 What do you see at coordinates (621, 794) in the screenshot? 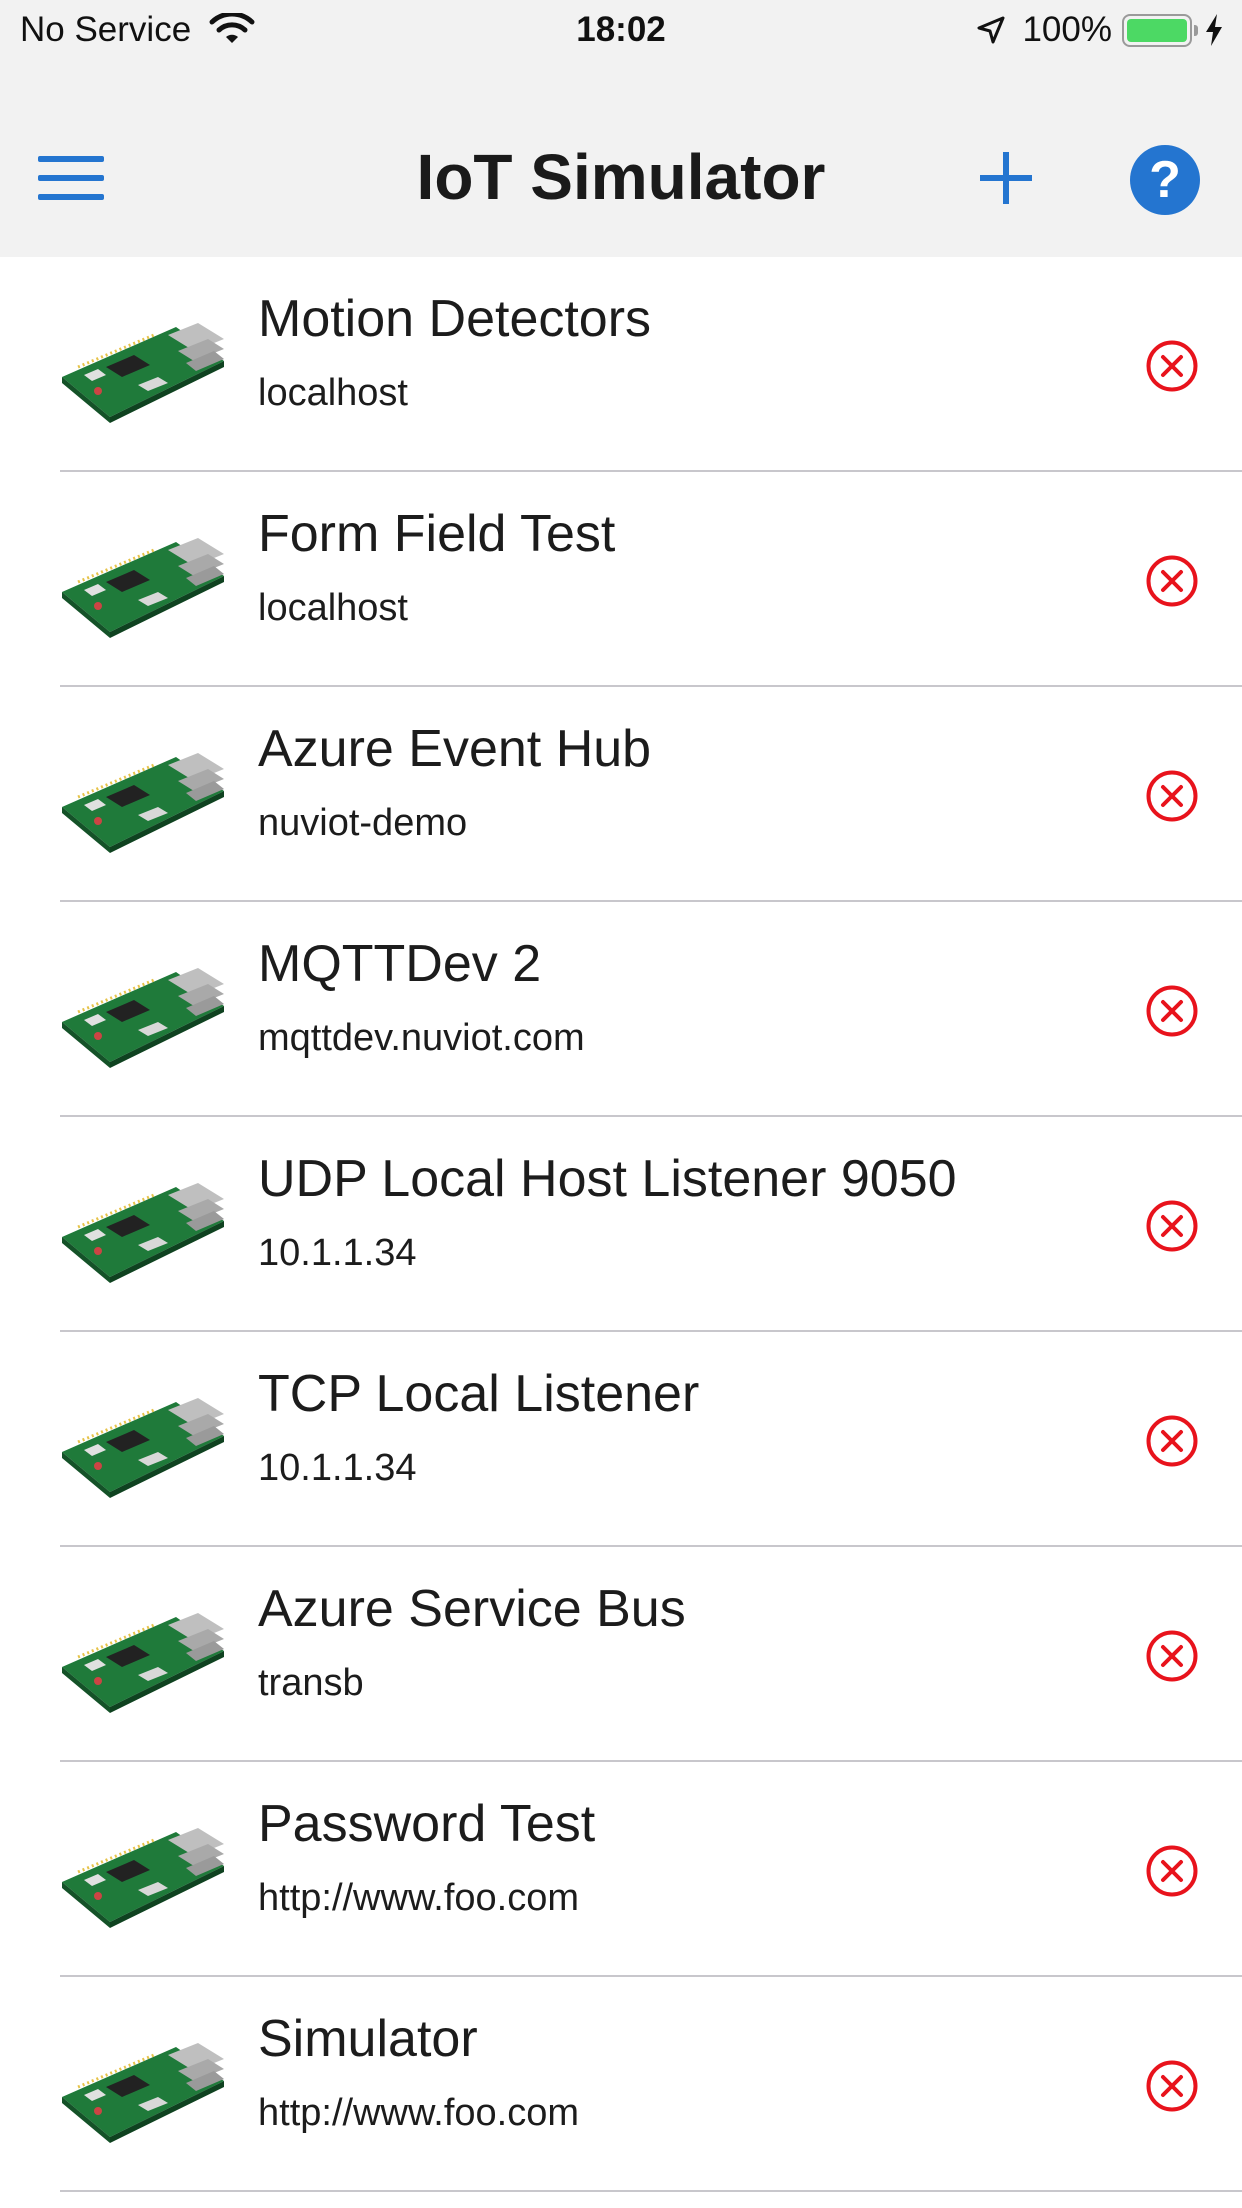
I see `simulator-list-item: Azure Event Hub nuviot-demo` at bounding box center [621, 794].